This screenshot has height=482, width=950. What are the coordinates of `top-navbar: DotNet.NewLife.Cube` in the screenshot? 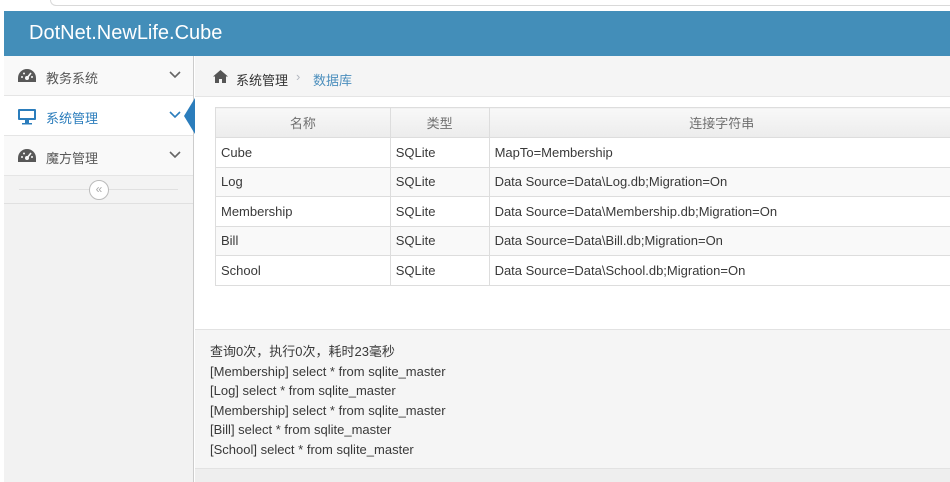 It's located at (477, 33).